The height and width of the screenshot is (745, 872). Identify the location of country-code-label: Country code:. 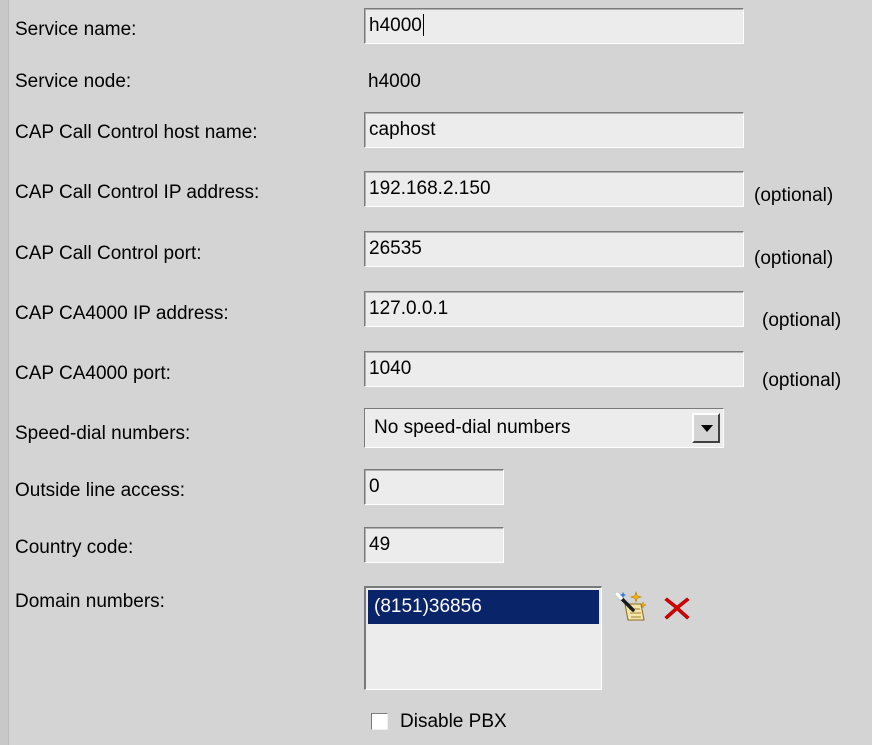
(74, 547).